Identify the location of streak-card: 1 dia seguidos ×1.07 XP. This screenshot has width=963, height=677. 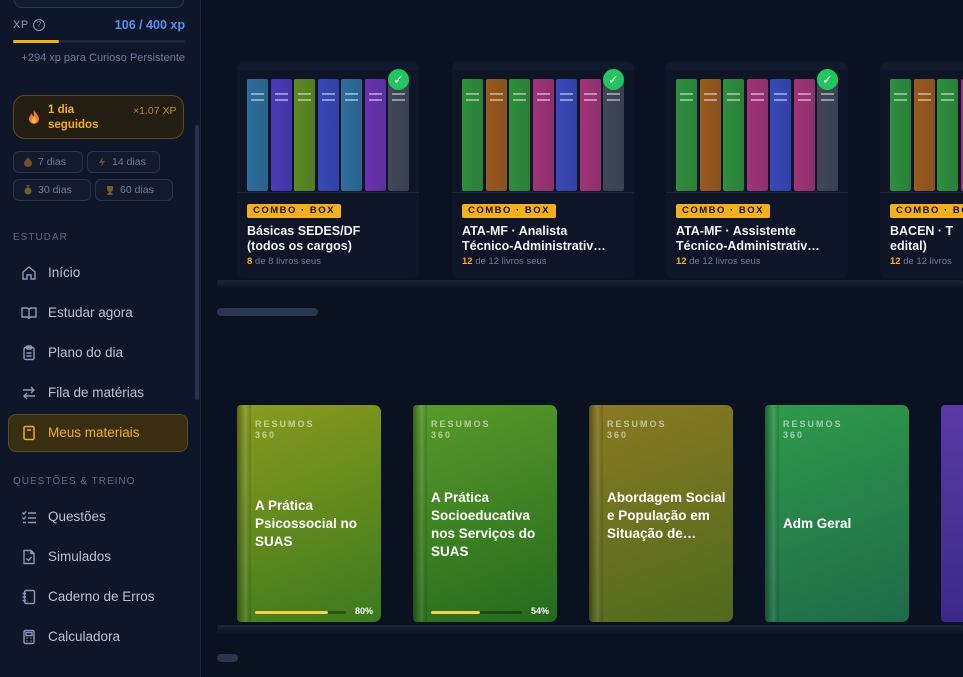
(98, 117).